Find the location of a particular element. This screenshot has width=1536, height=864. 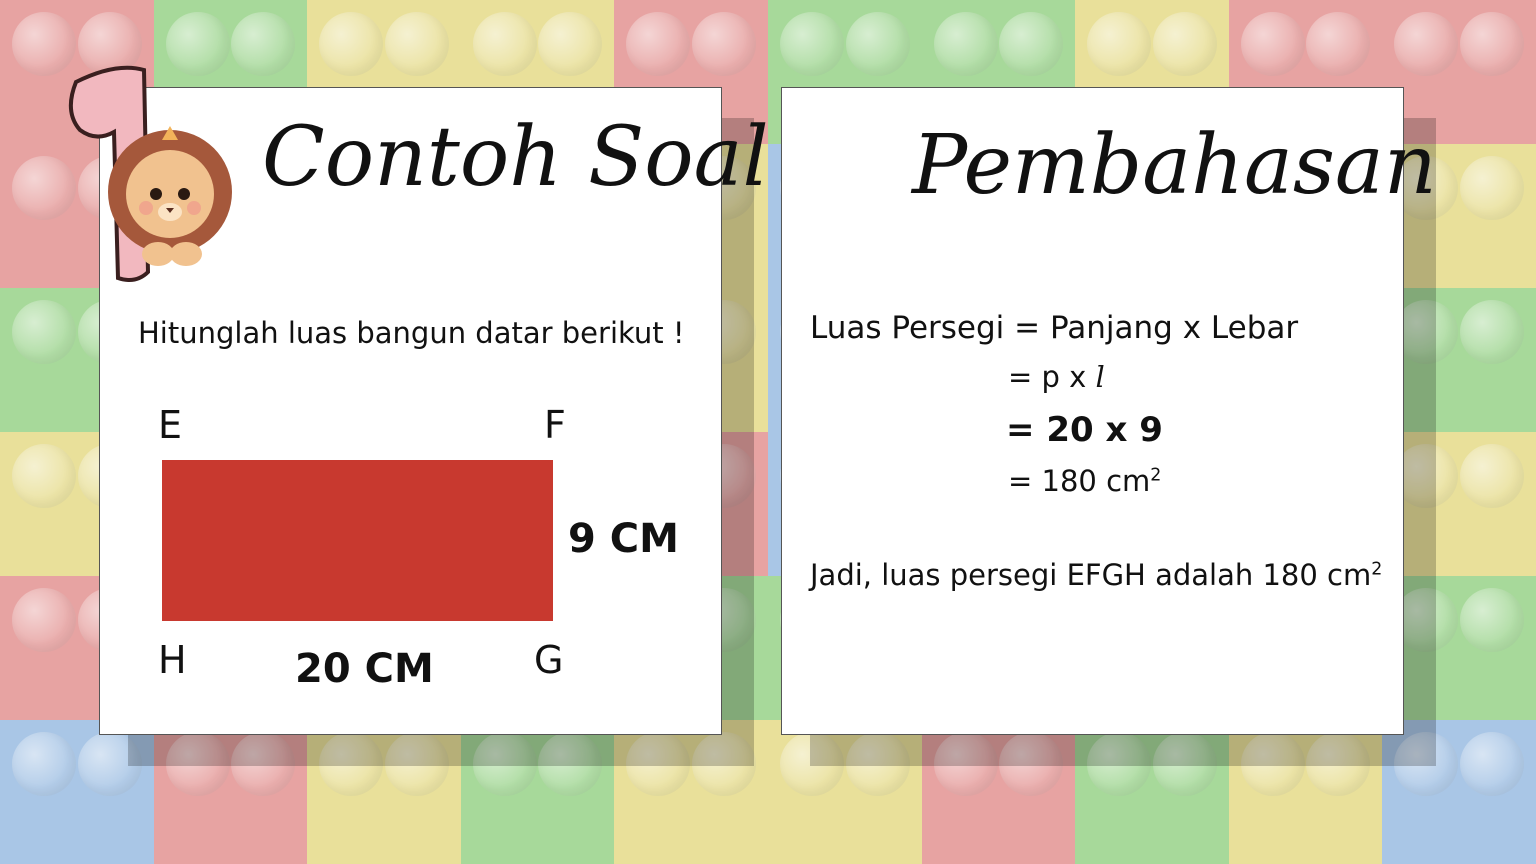

formula-line-4-text: = 180 cm is located at coordinates (1079, 481).